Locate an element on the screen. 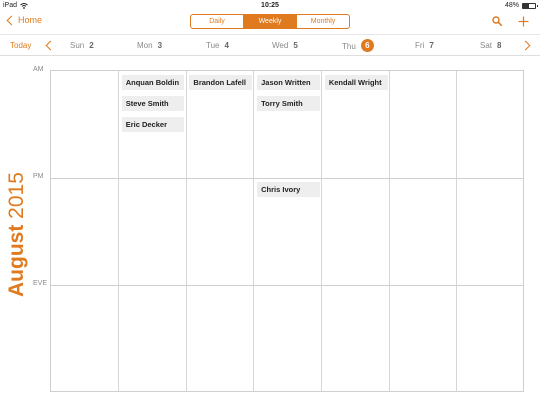  search-icon is located at coordinates (497, 21).